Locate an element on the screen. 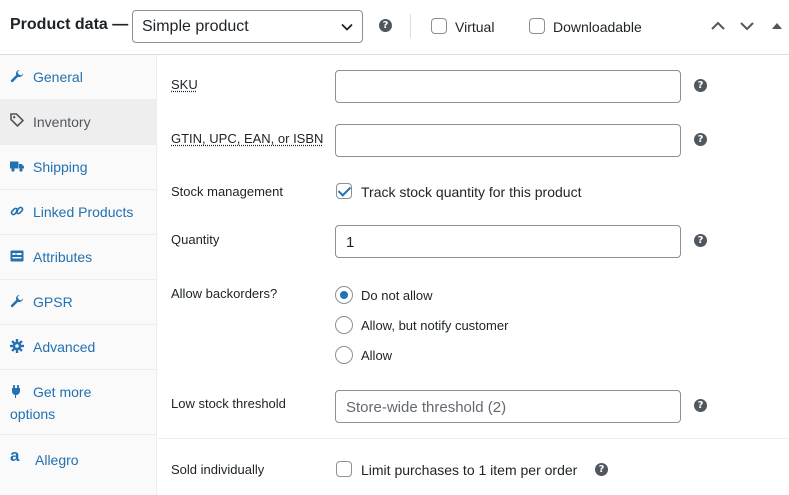 The width and height of the screenshot is (789, 495). product-data-title: Product data — is located at coordinates (69, 24).